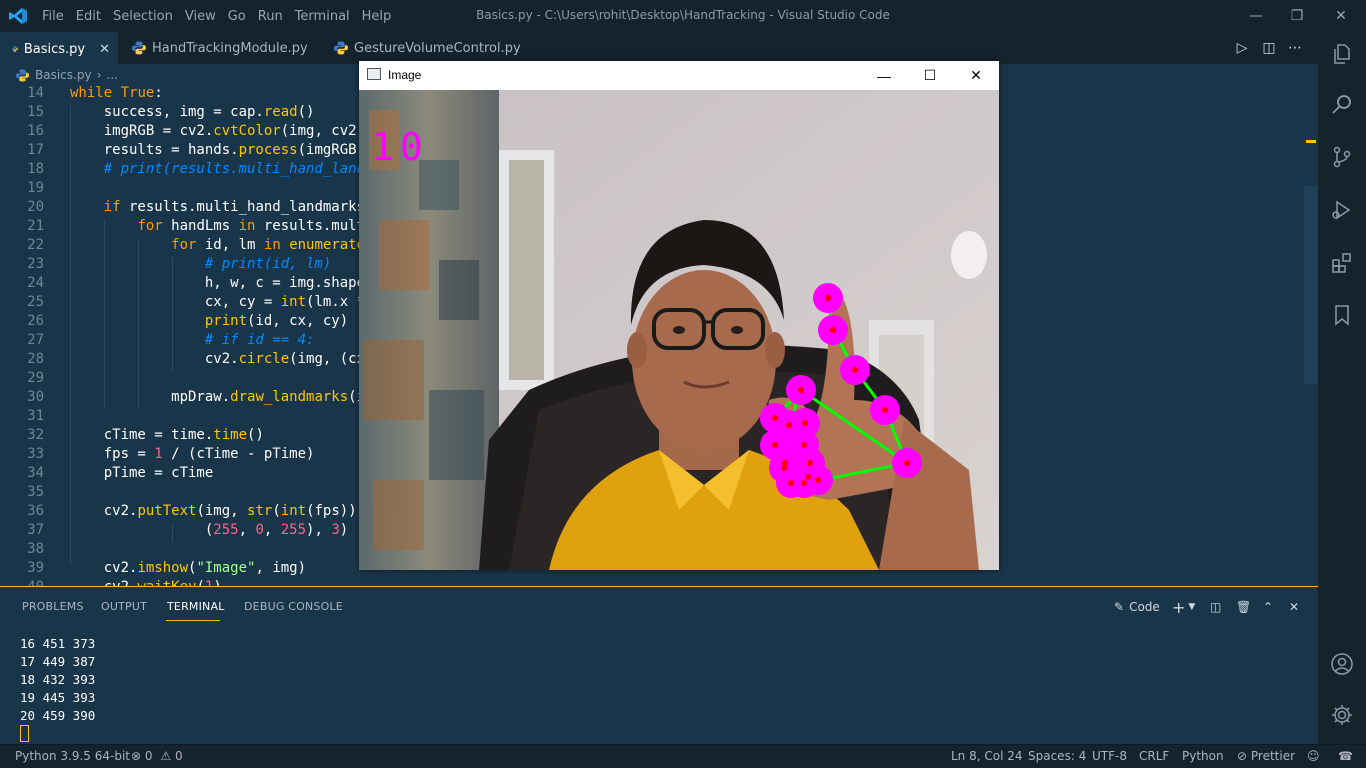 This screenshot has height=768, width=1366. Describe the element at coordinates (35, 549) in the screenshot. I see `line-number: 38` at that location.